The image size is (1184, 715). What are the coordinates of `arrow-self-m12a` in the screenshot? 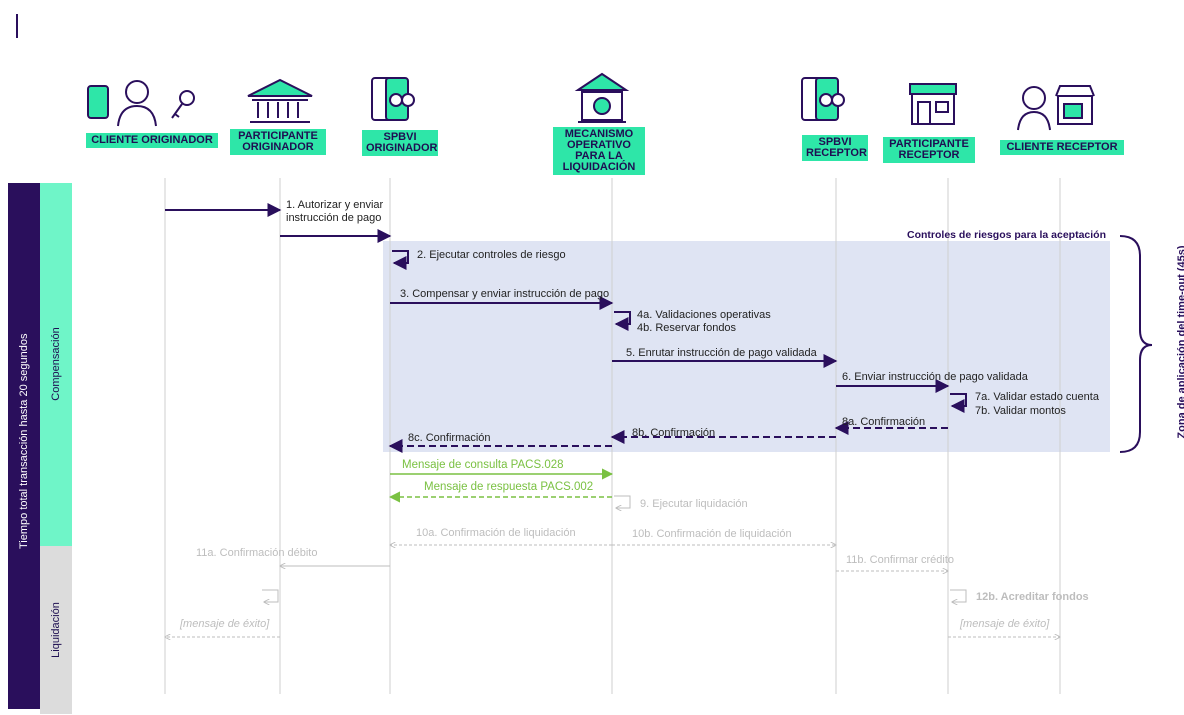 It's located at (270, 595).